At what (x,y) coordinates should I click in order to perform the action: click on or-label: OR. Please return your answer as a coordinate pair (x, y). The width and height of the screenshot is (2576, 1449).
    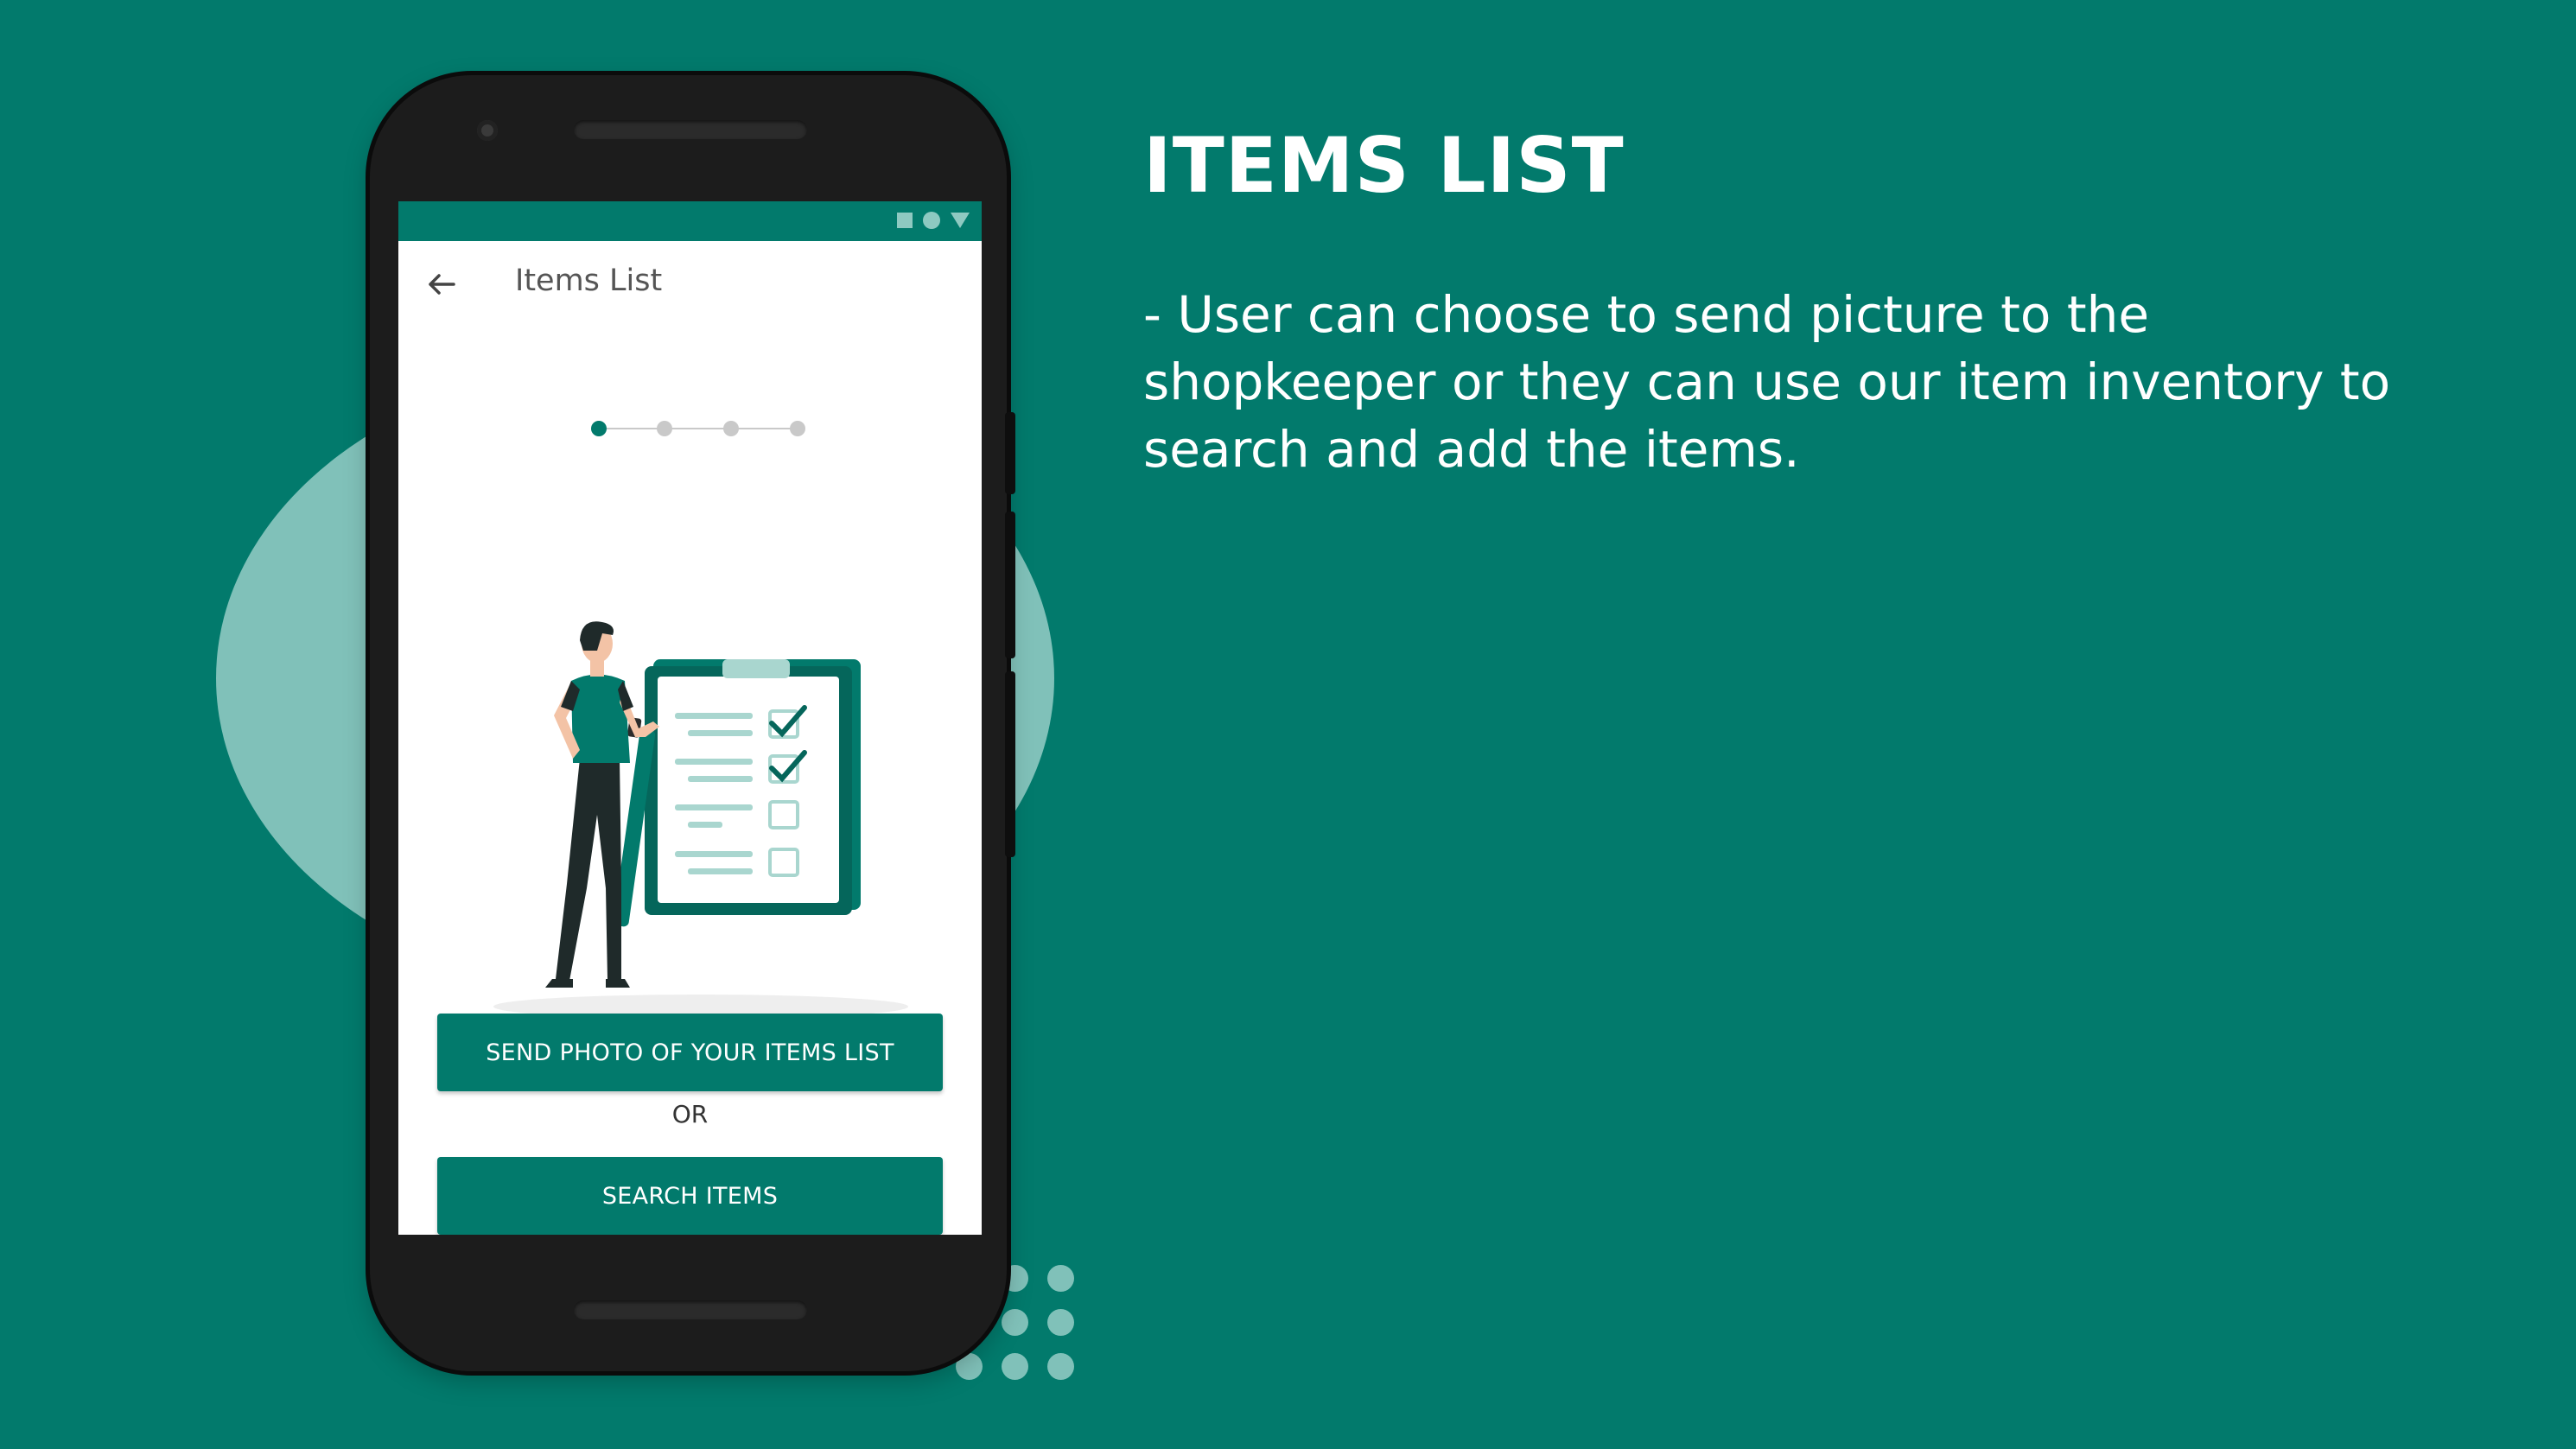
    Looking at the image, I should click on (690, 1114).